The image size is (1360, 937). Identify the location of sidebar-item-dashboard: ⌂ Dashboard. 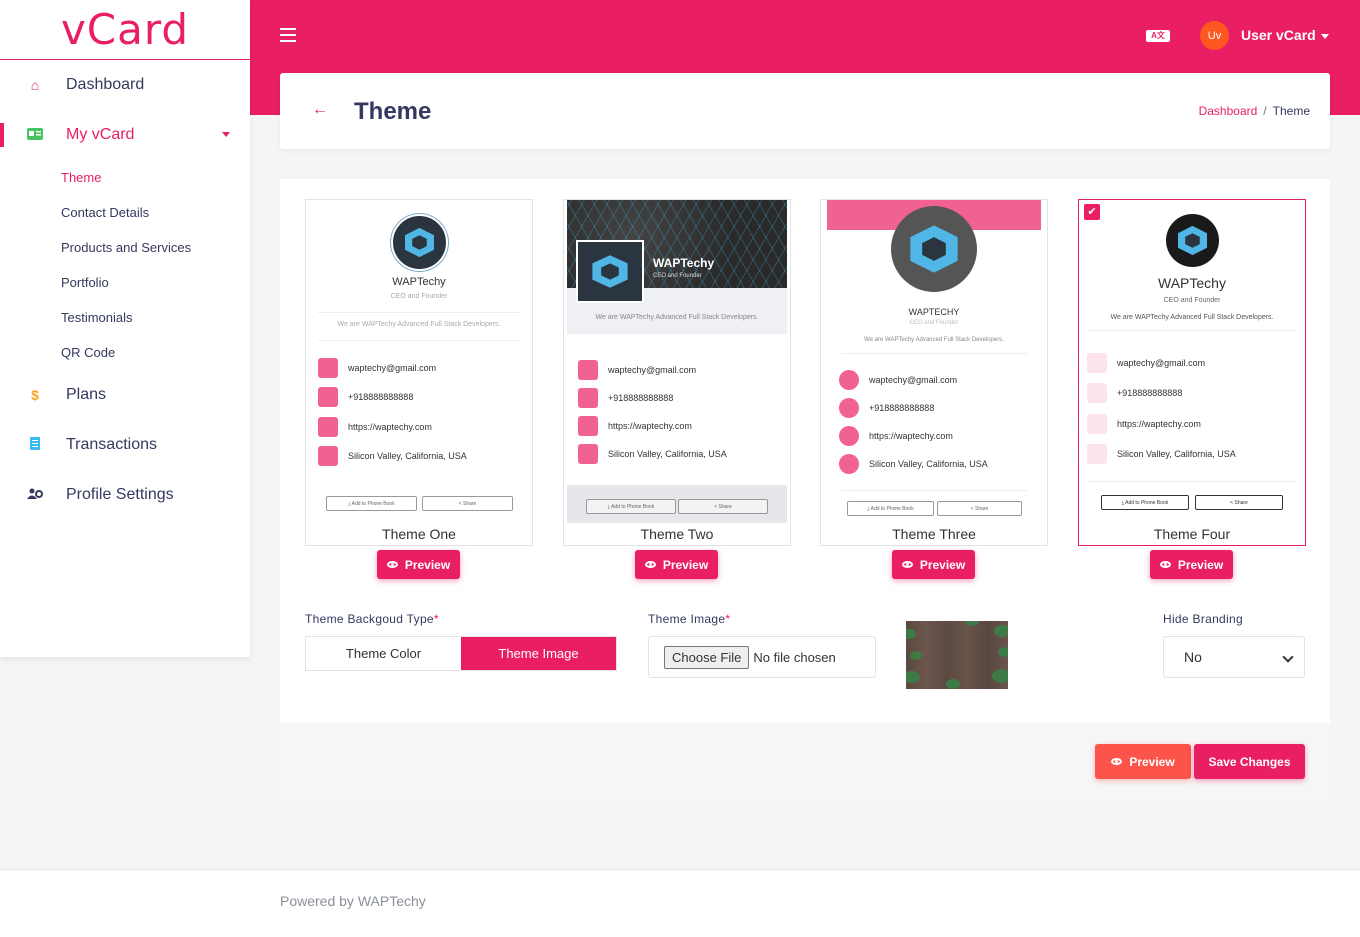
(125, 85).